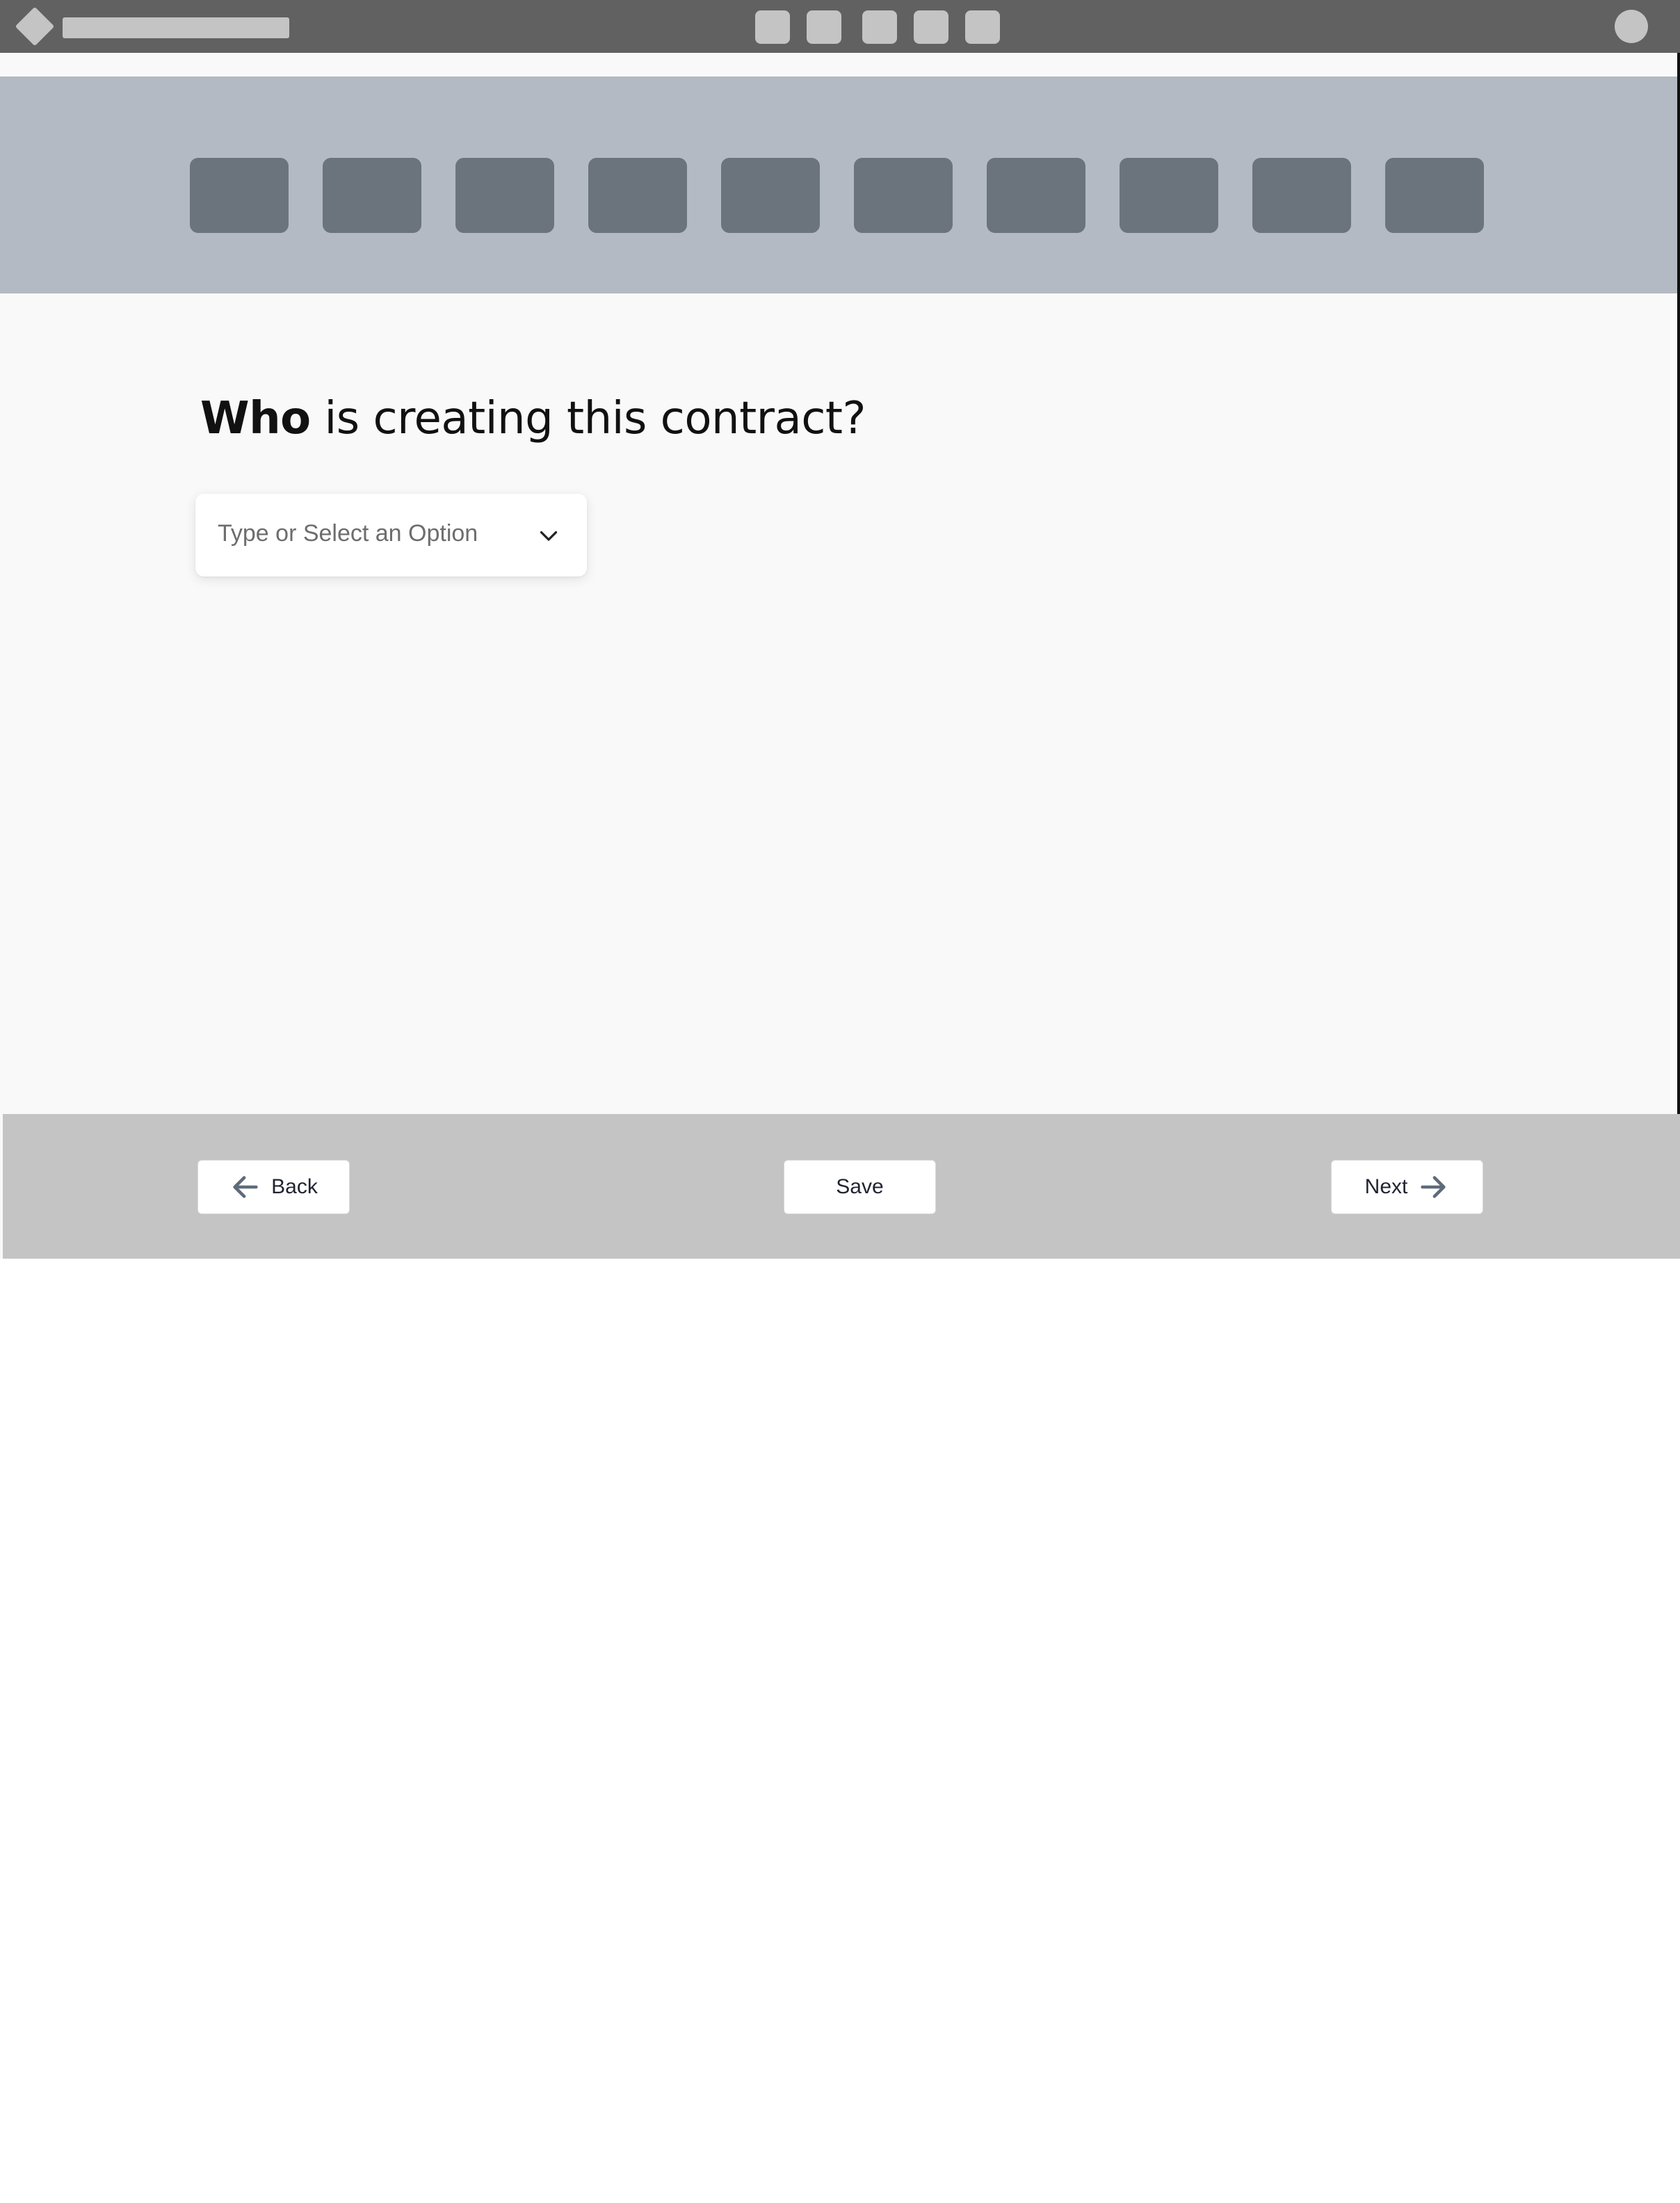 This screenshot has width=1680, height=2203. I want to click on top-bar, so click(840, 26).